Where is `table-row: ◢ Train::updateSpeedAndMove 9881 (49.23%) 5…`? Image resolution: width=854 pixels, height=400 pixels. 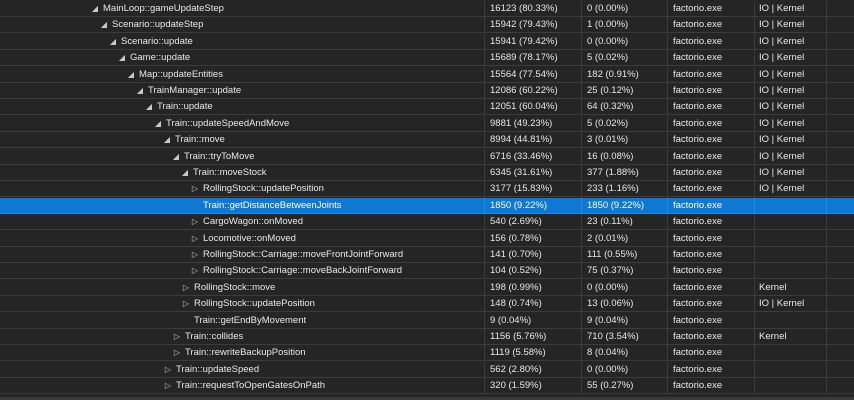 table-row: ◢ Train::updateSpeedAndMove 9881 (49.23%) 5… is located at coordinates (427, 123).